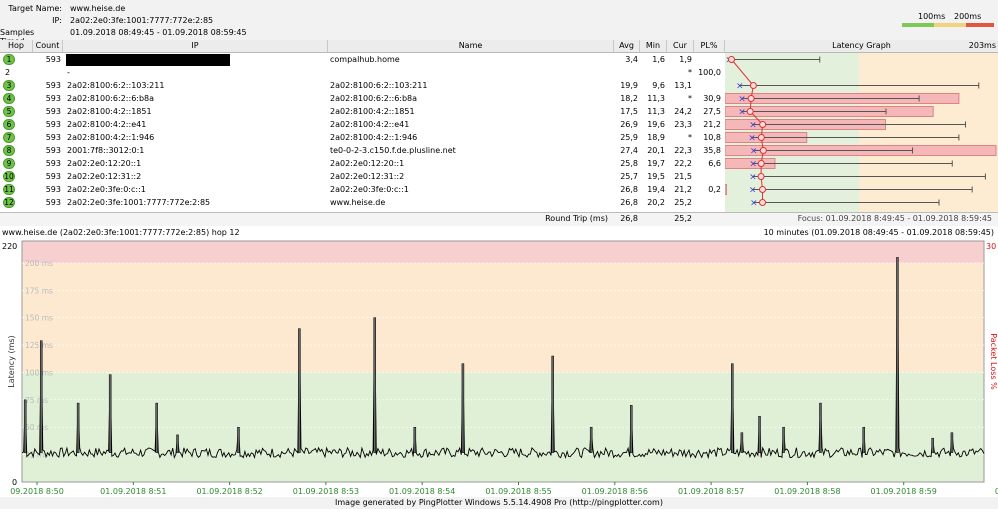  Describe the element at coordinates (16, 46) in the screenshot. I see `col-hop: Hop` at that location.